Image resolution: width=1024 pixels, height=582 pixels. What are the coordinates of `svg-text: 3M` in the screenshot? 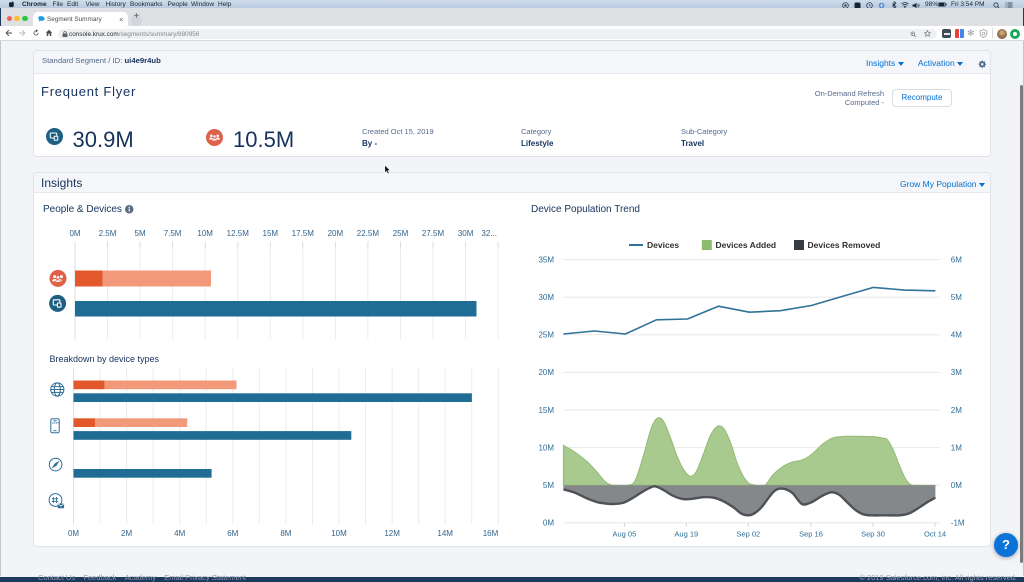 It's located at (956, 372).